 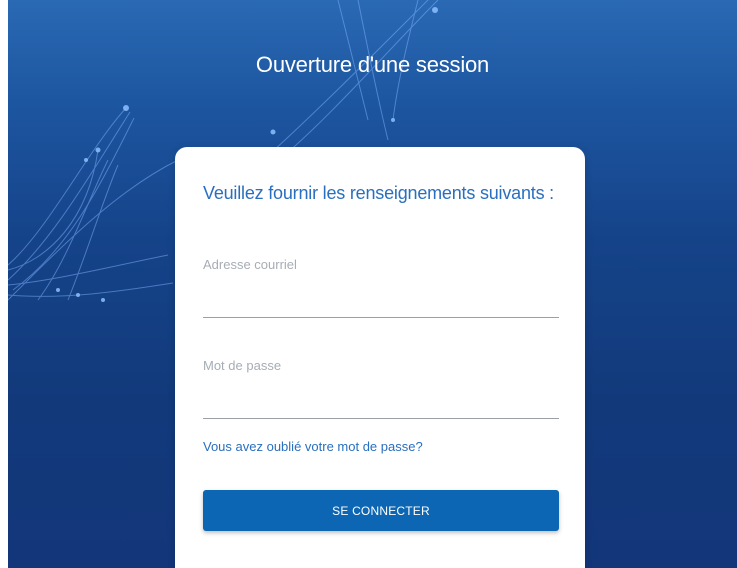 I want to click on password-field, so click(x=381, y=405).